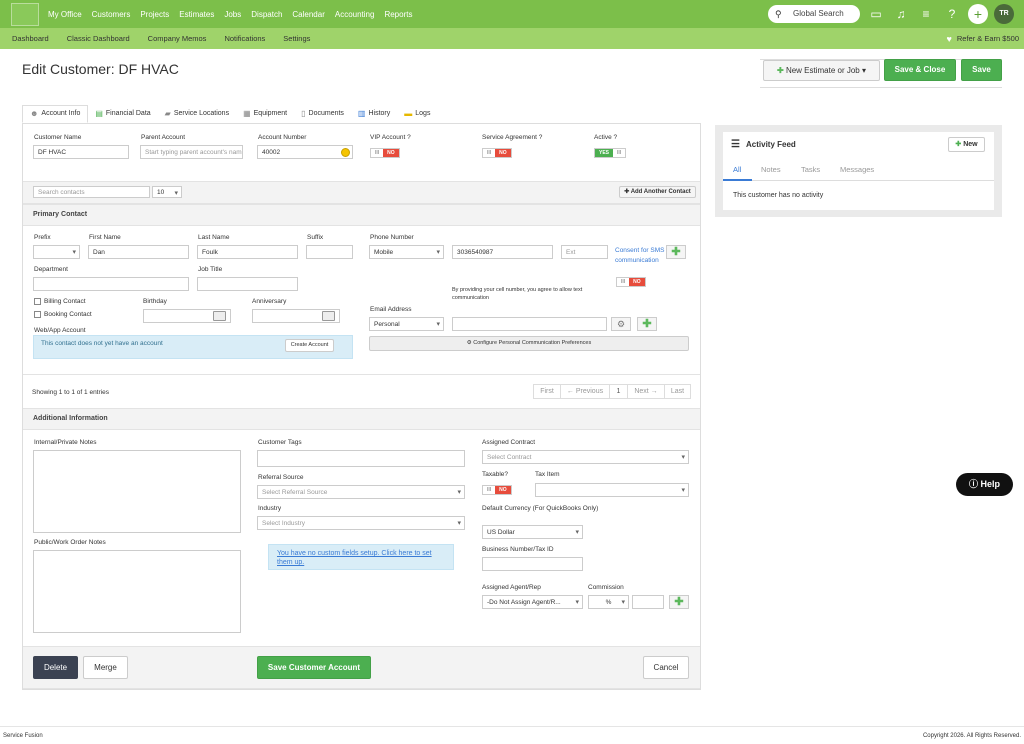 This screenshot has width=1024, height=744. What do you see at coordinates (232, 14) in the screenshot?
I see `nav-jobs: Jobs` at bounding box center [232, 14].